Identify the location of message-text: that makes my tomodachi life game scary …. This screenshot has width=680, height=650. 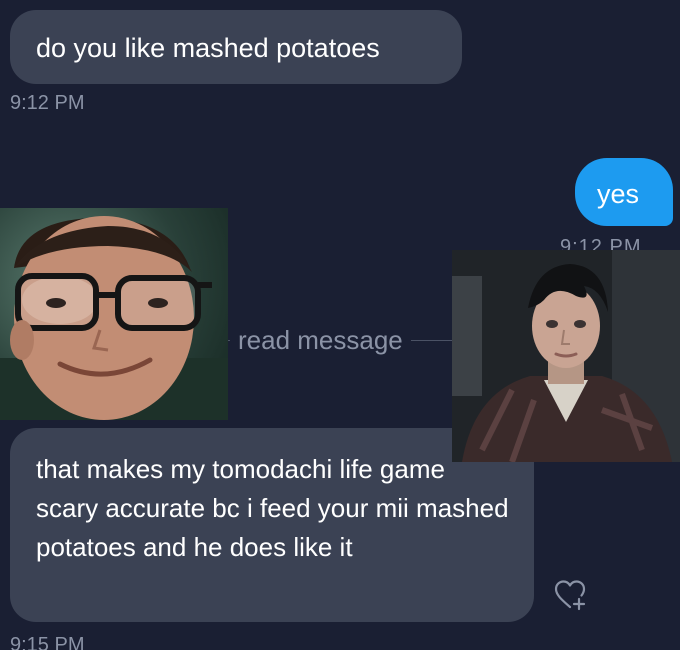
(272, 508).